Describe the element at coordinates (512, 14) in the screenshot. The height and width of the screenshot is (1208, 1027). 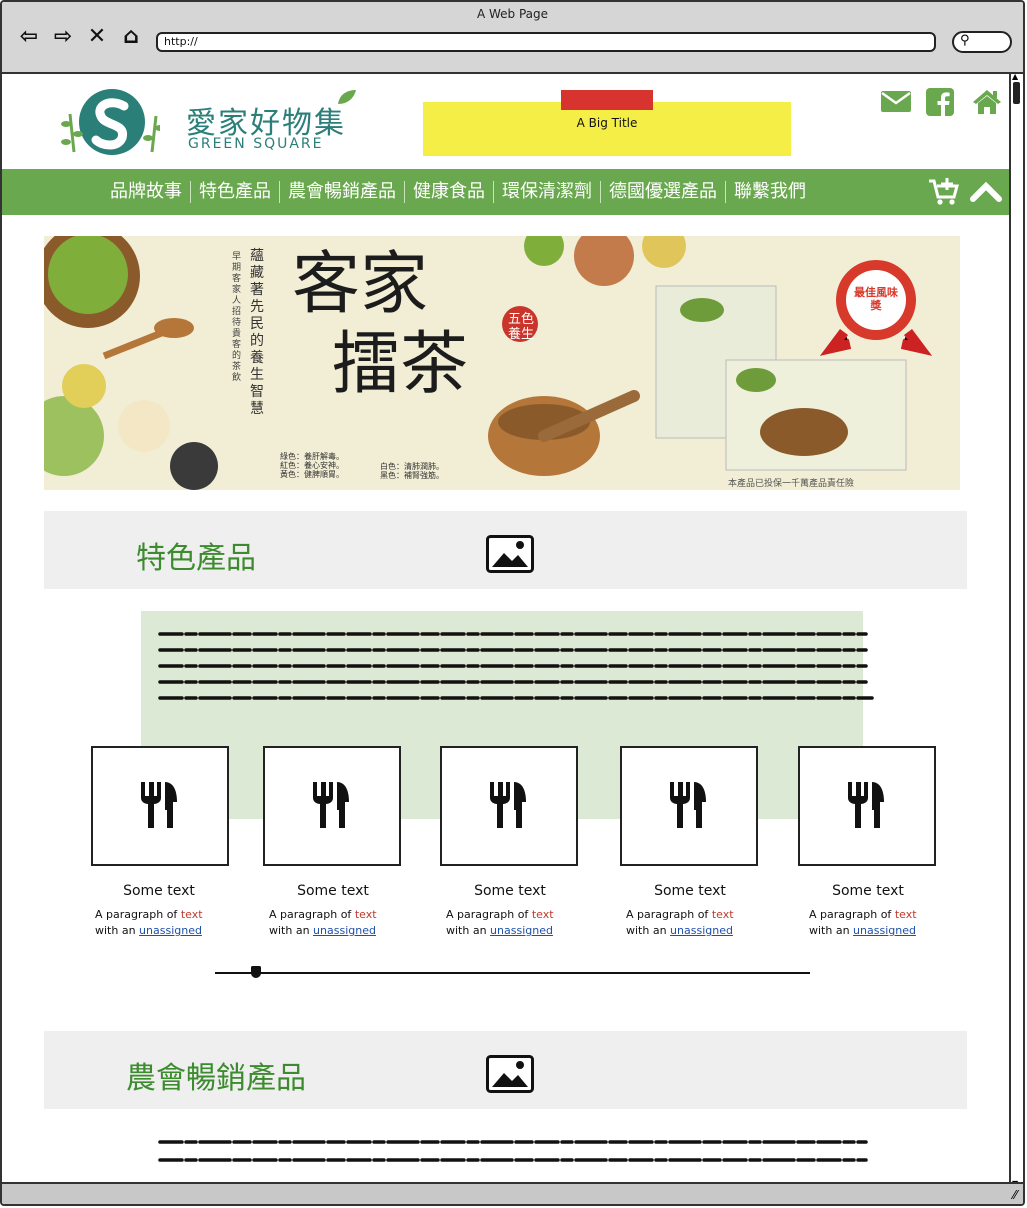
I see `window-title: A Web Page` at that location.